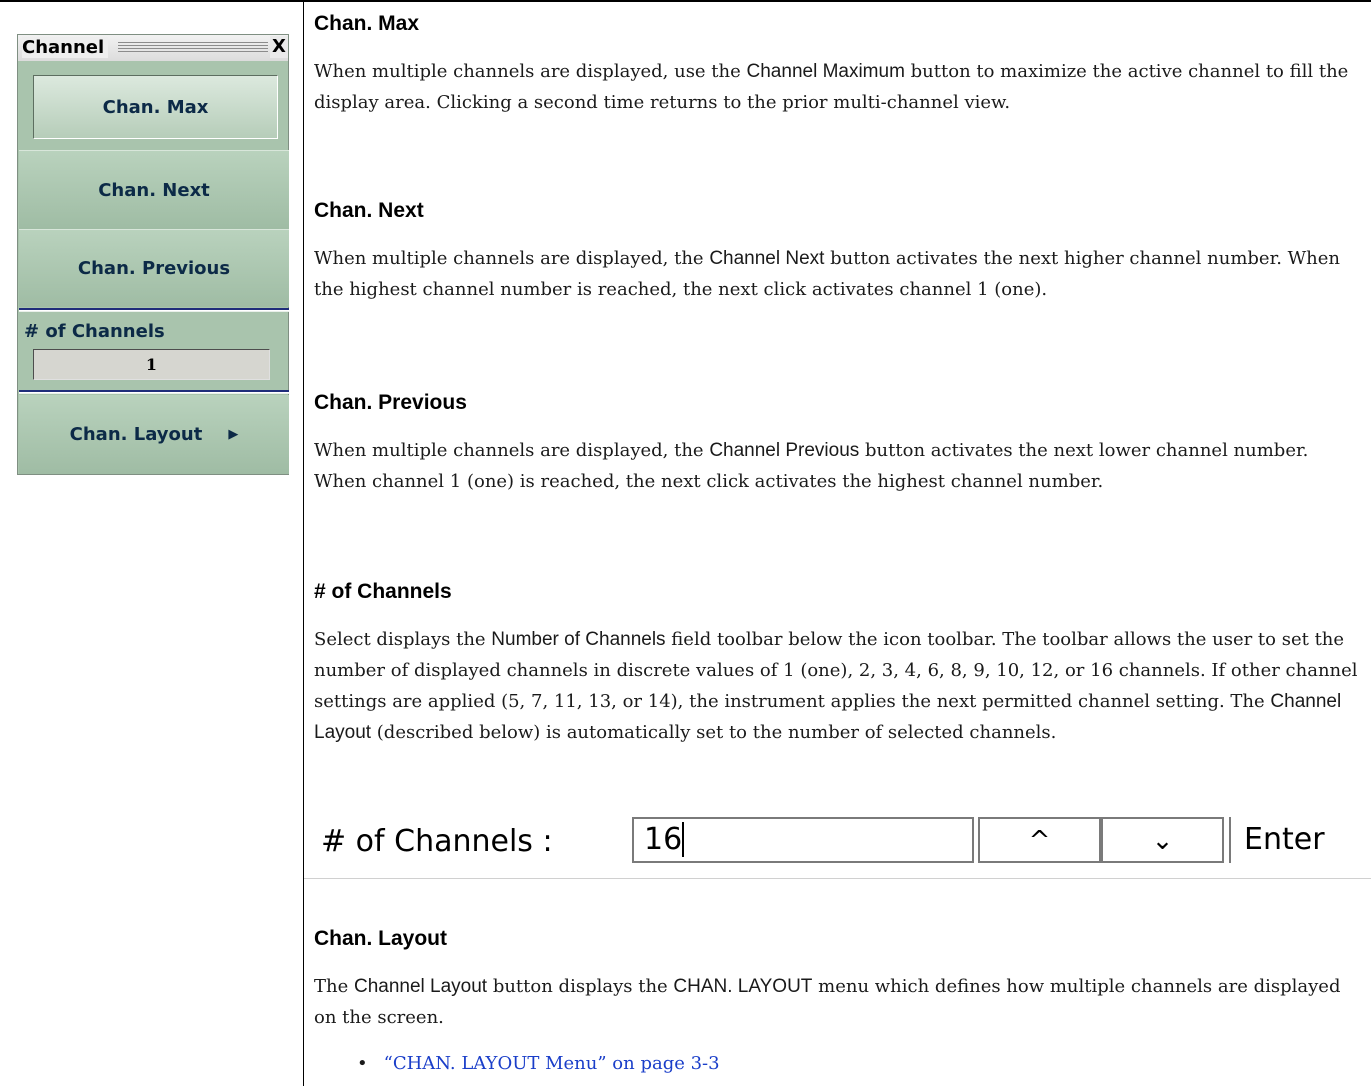 The width and height of the screenshot is (1371, 1086). What do you see at coordinates (685, 1) in the screenshot?
I see `top-rule` at bounding box center [685, 1].